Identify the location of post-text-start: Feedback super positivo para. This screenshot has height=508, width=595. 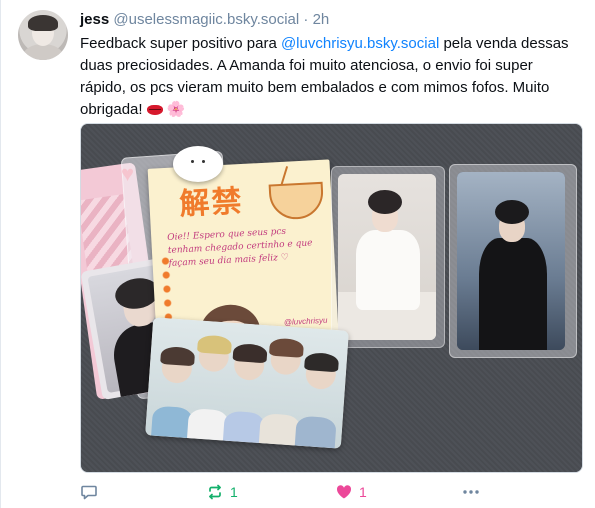
(180, 43).